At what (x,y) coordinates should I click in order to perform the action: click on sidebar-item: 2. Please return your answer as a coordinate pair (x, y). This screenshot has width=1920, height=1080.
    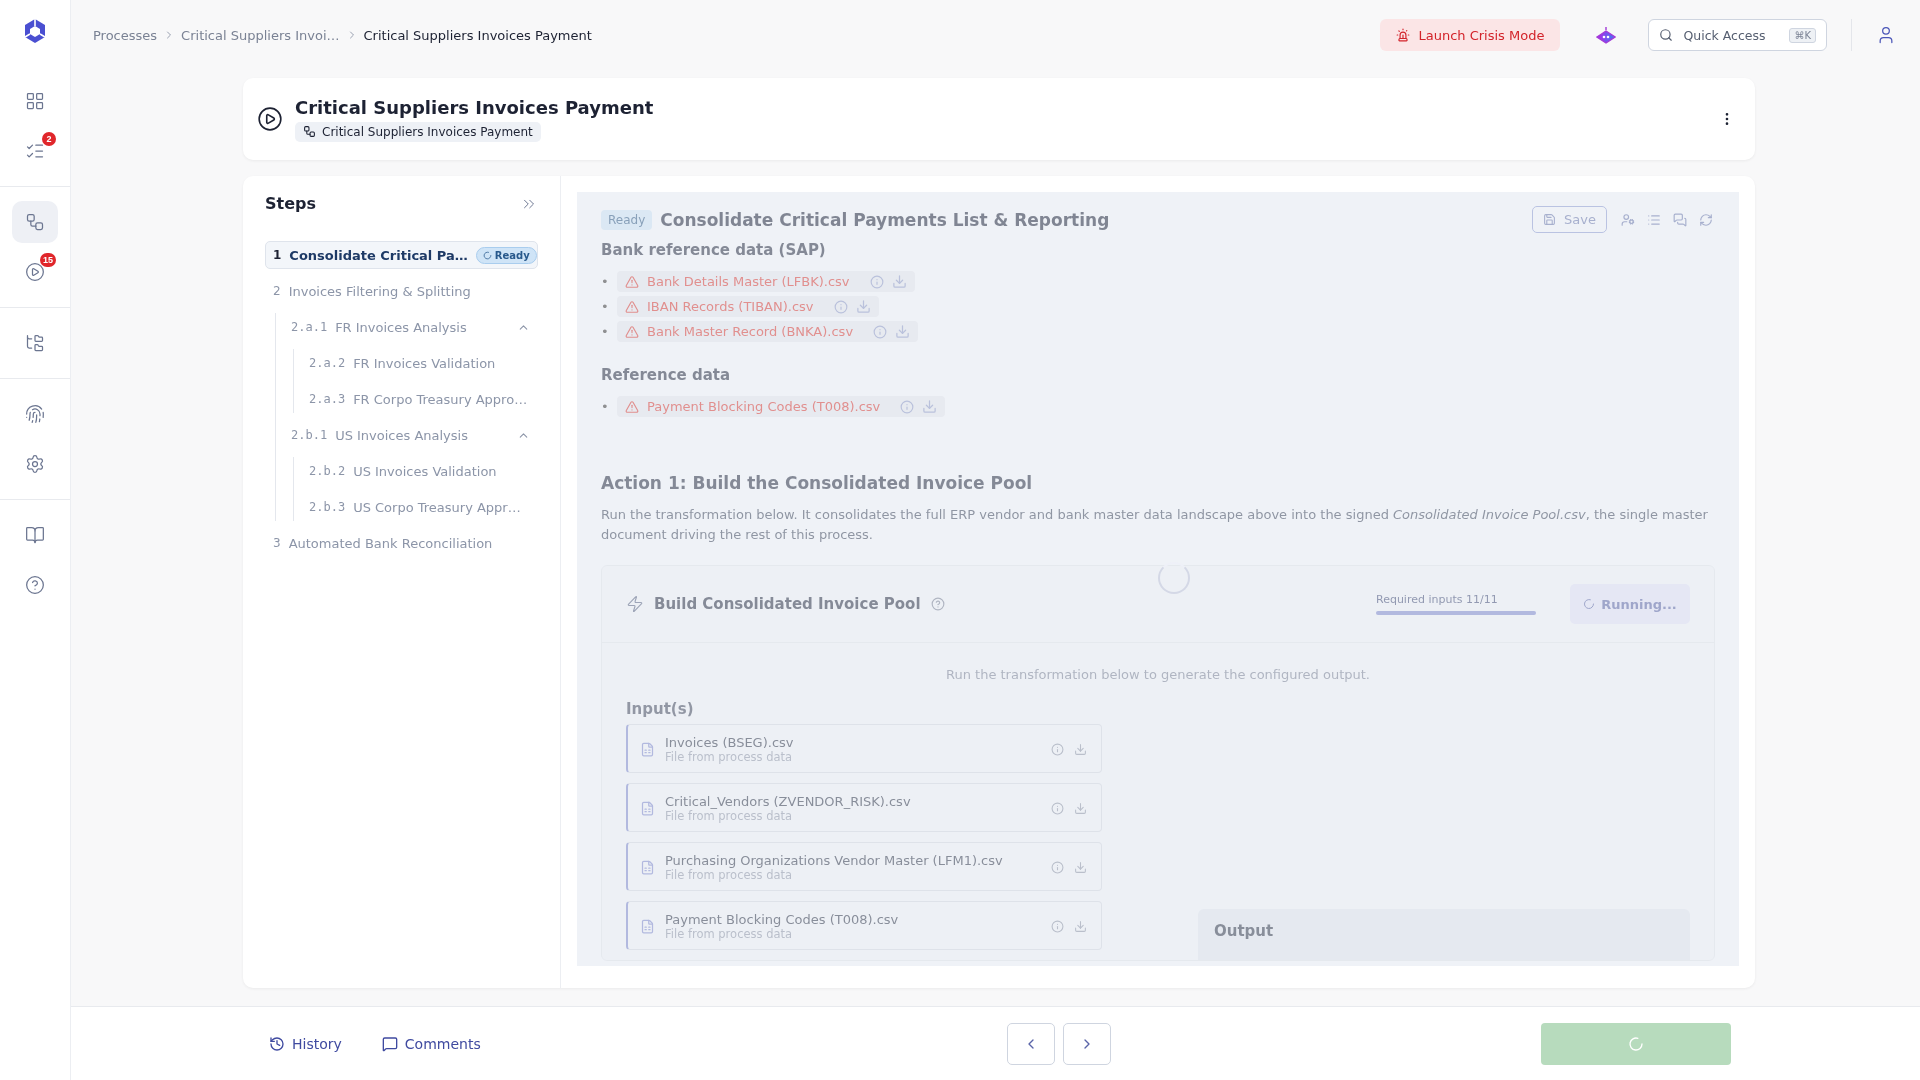
    Looking at the image, I should click on (35, 151).